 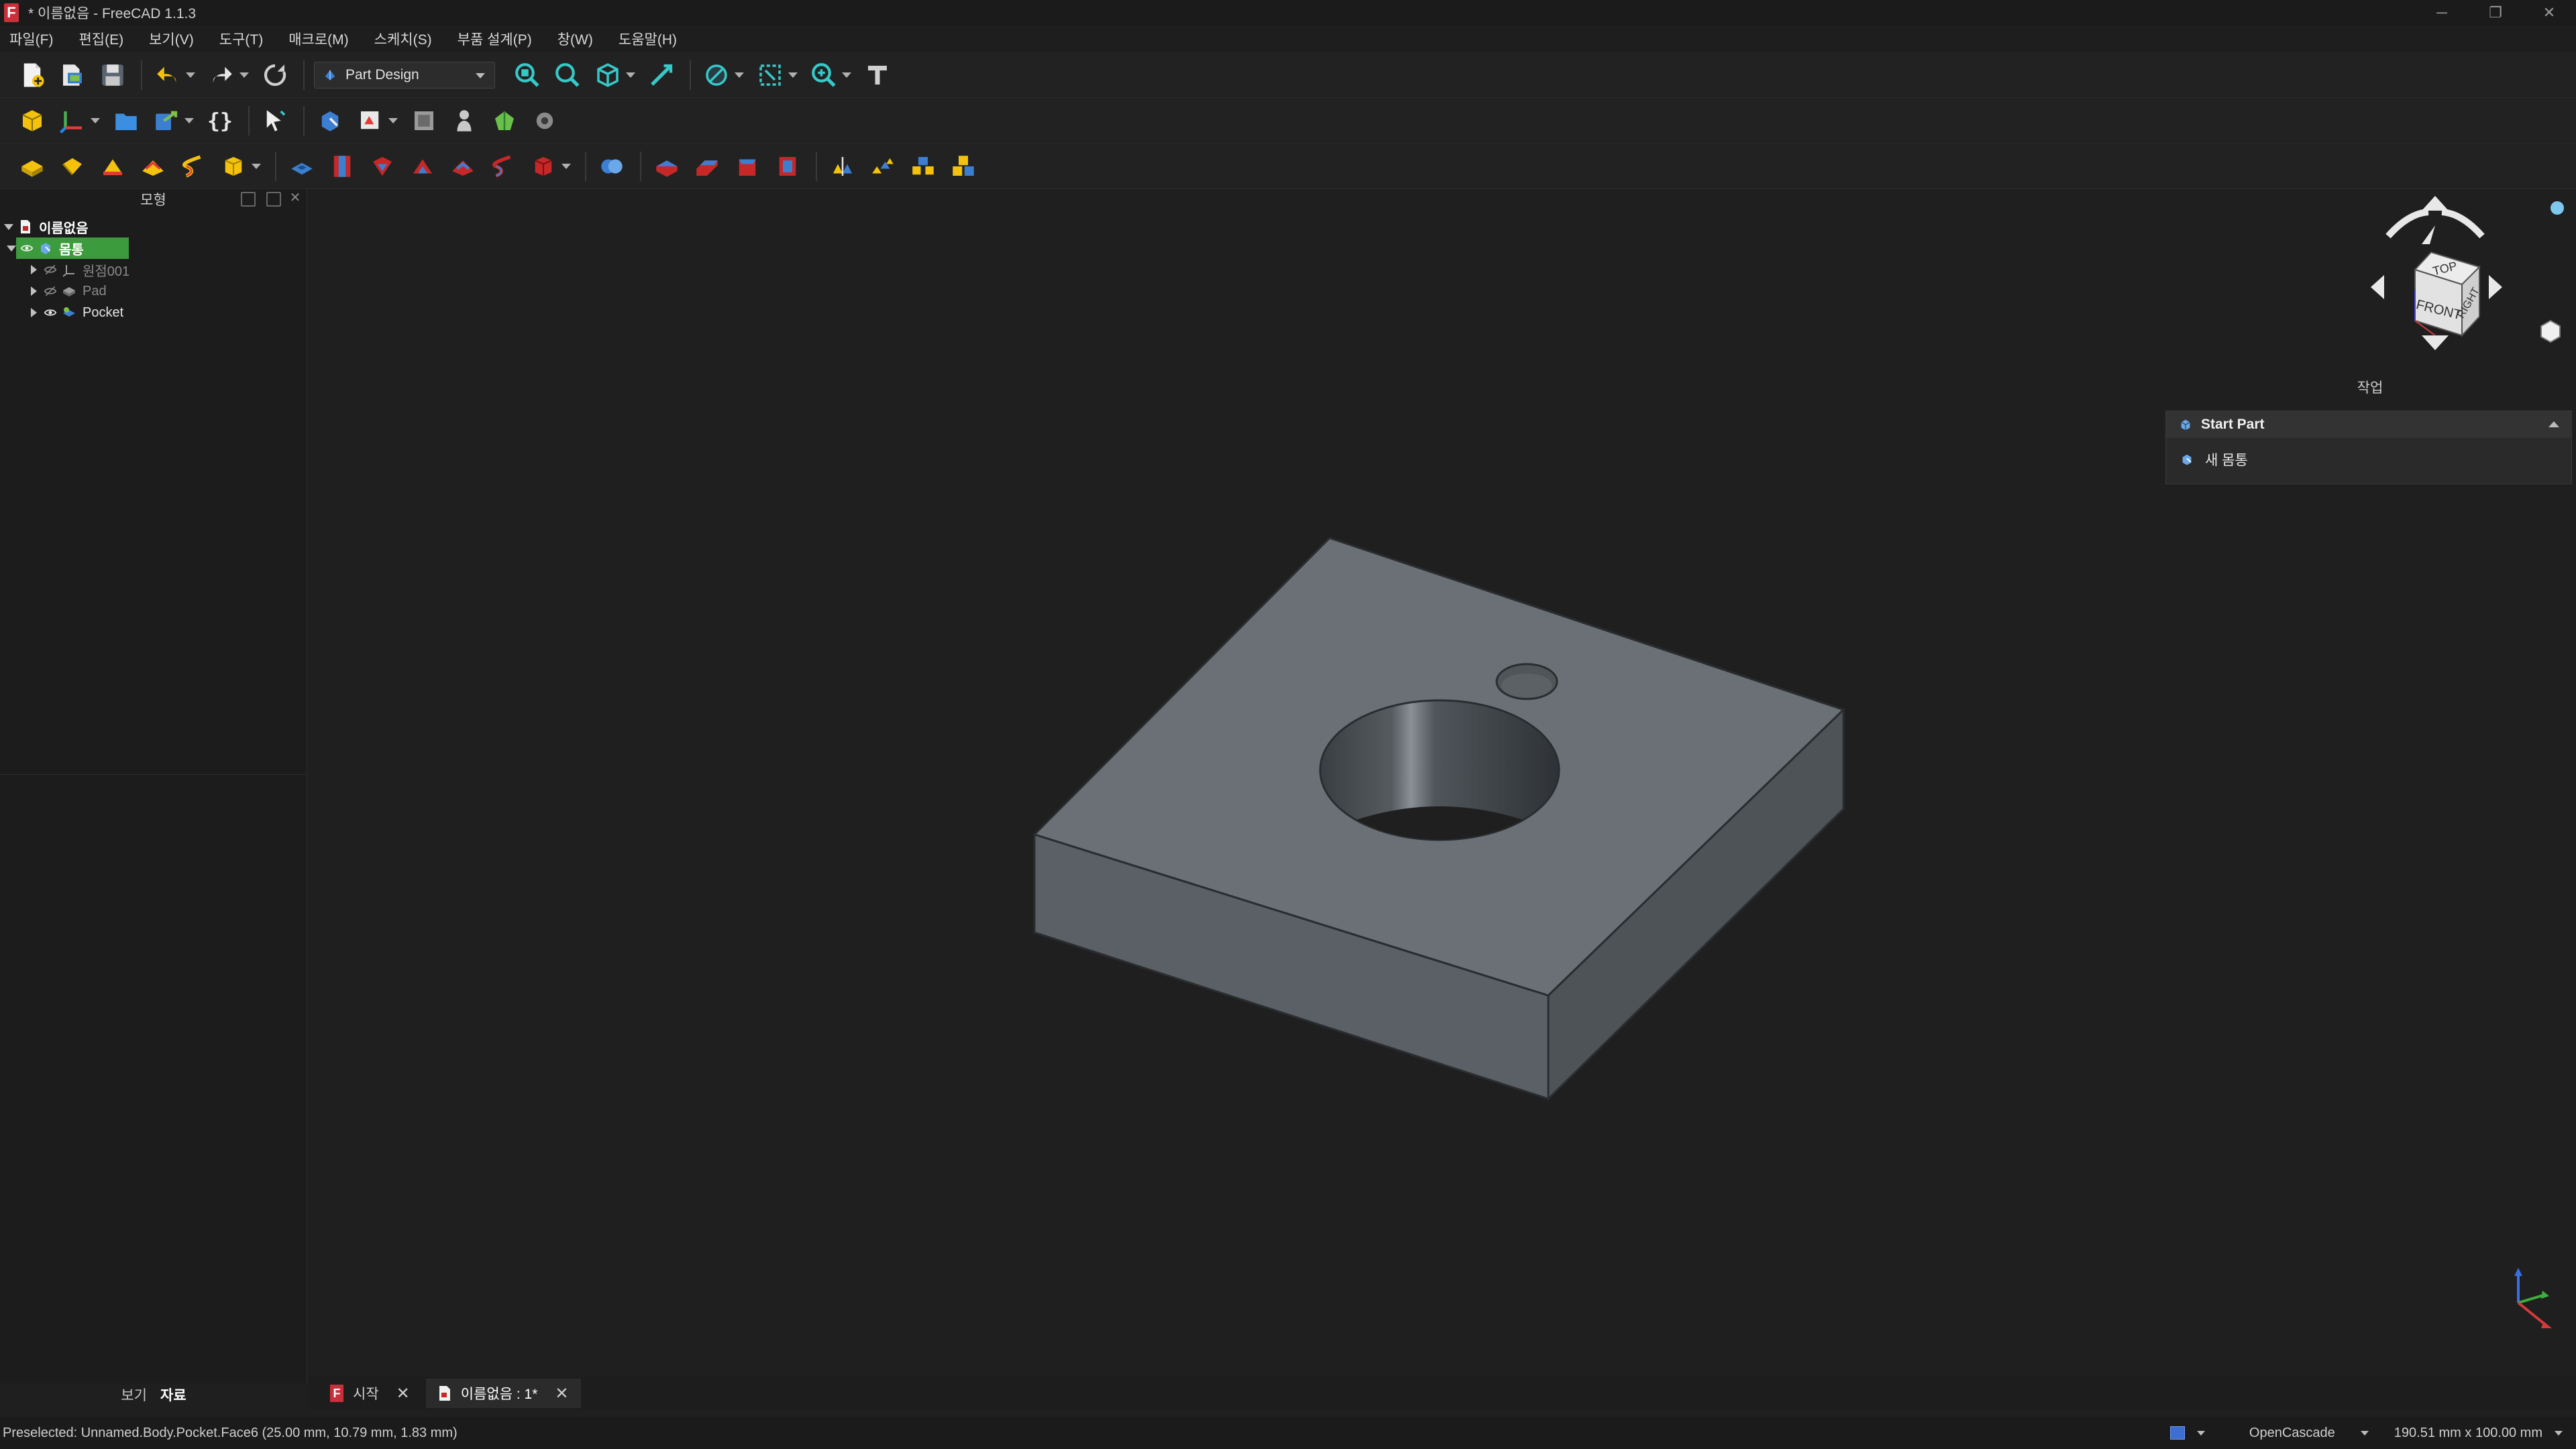 I want to click on create-group-button, so click(x=126, y=121).